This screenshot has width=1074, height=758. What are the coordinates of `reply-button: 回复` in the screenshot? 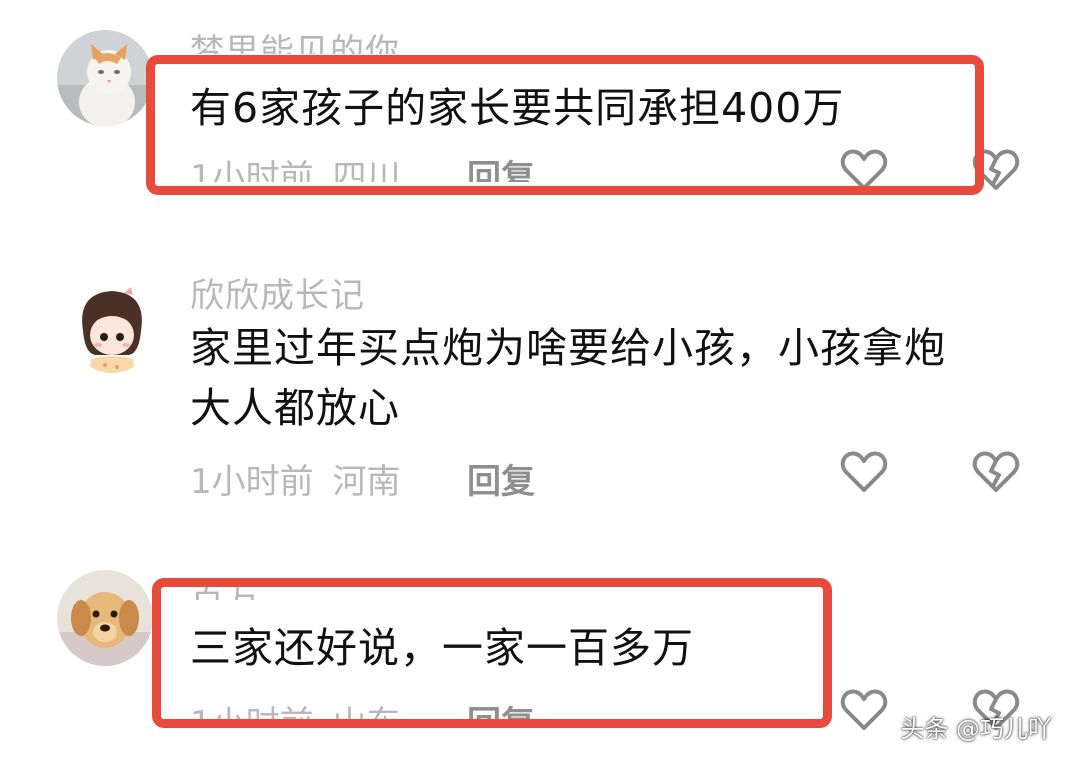 It's located at (501, 478).